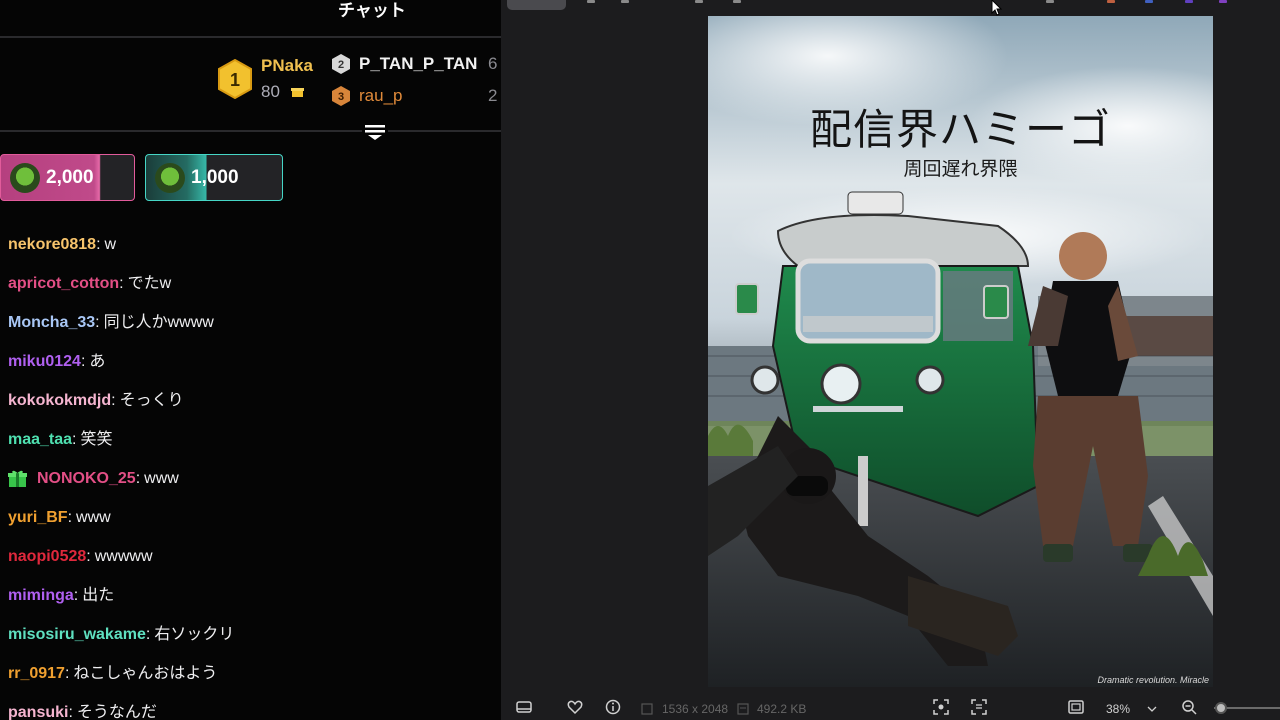 This screenshot has width=1280, height=720. Describe the element at coordinates (1221, 708) in the screenshot. I see `zoom-slider-handle` at that location.